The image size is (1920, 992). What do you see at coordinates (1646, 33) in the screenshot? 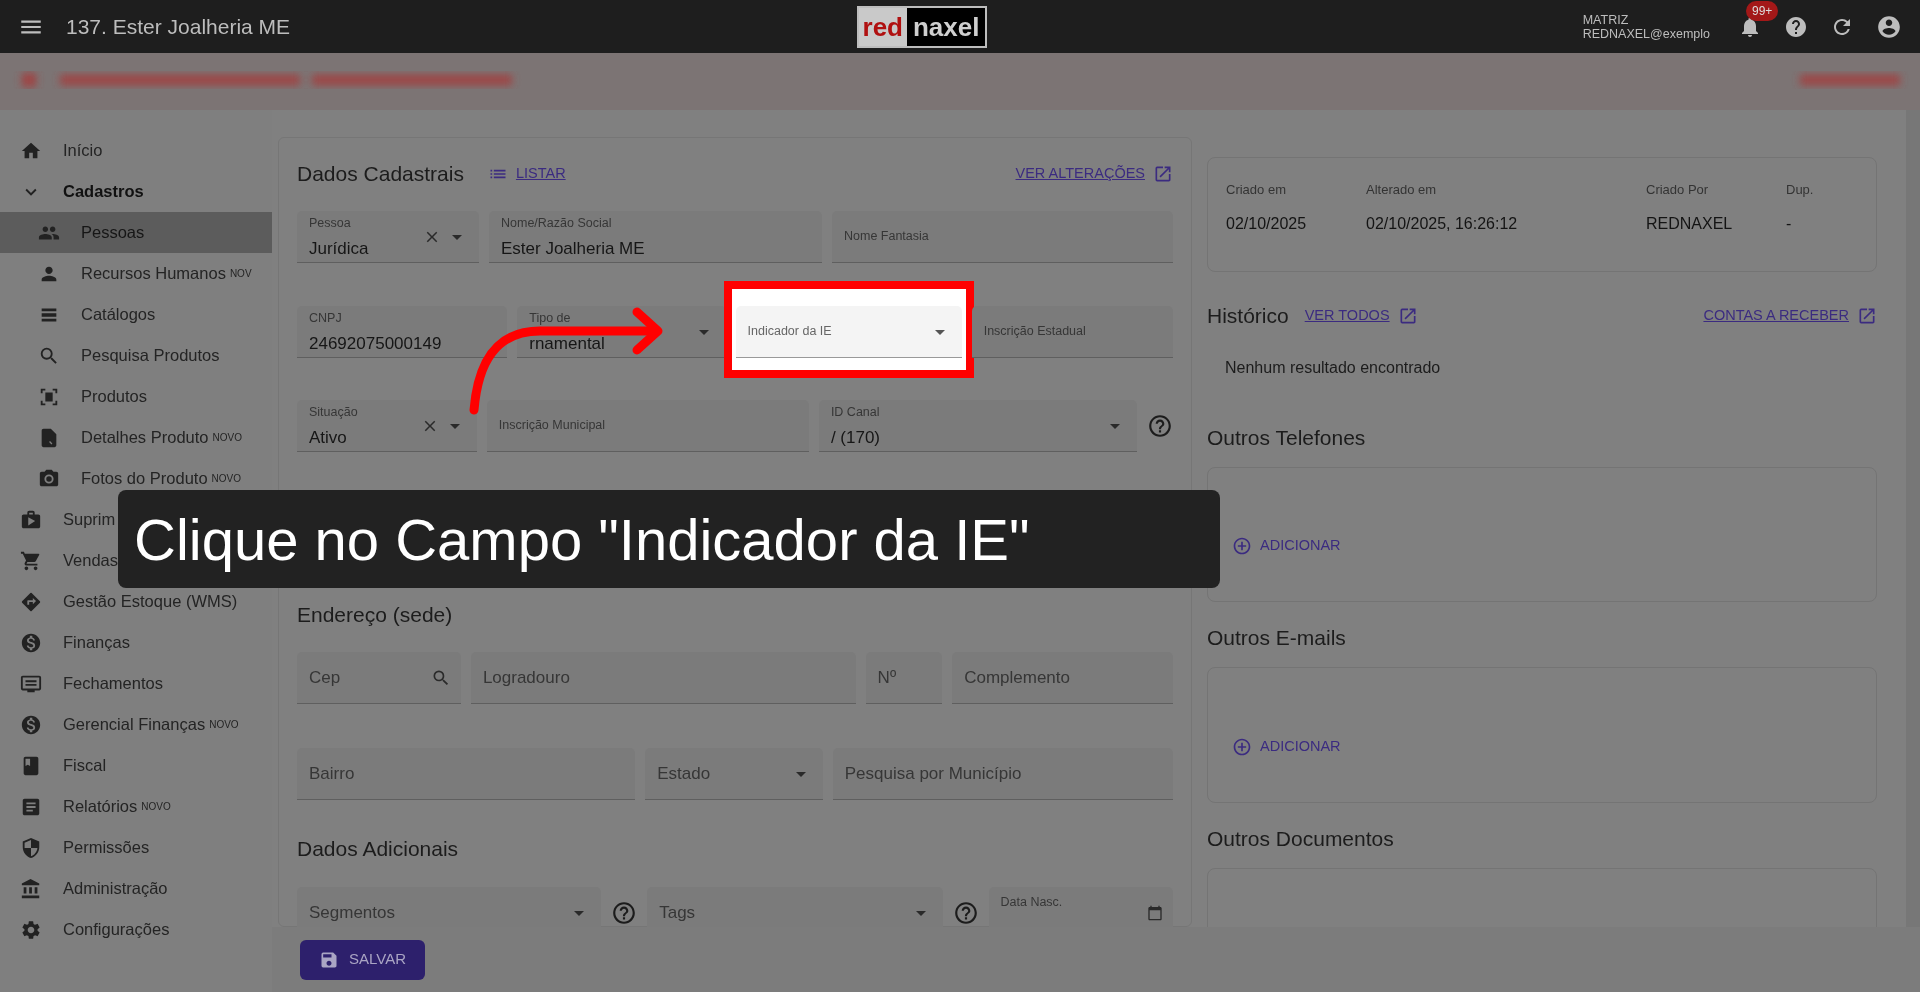
I see `user-email: REDNAXEL@exemplo` at bounding box center [1646, 33].